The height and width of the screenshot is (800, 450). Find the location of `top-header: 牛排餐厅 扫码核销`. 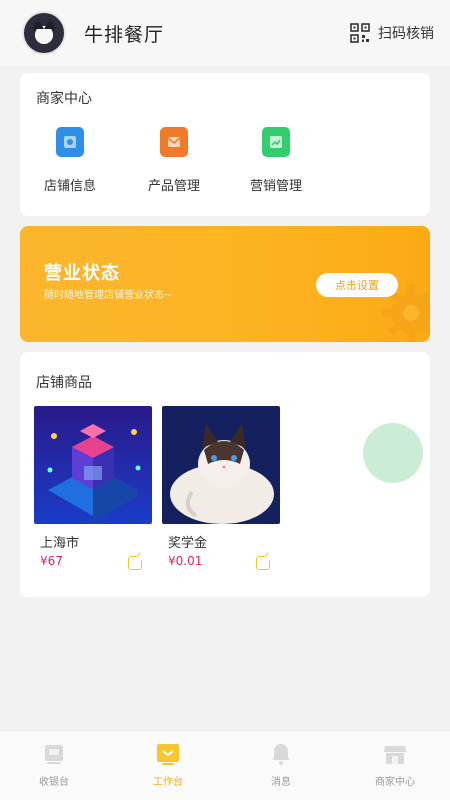

top-header: 牛排餐厅 扫码核销 is located at coordinates (225, 33).